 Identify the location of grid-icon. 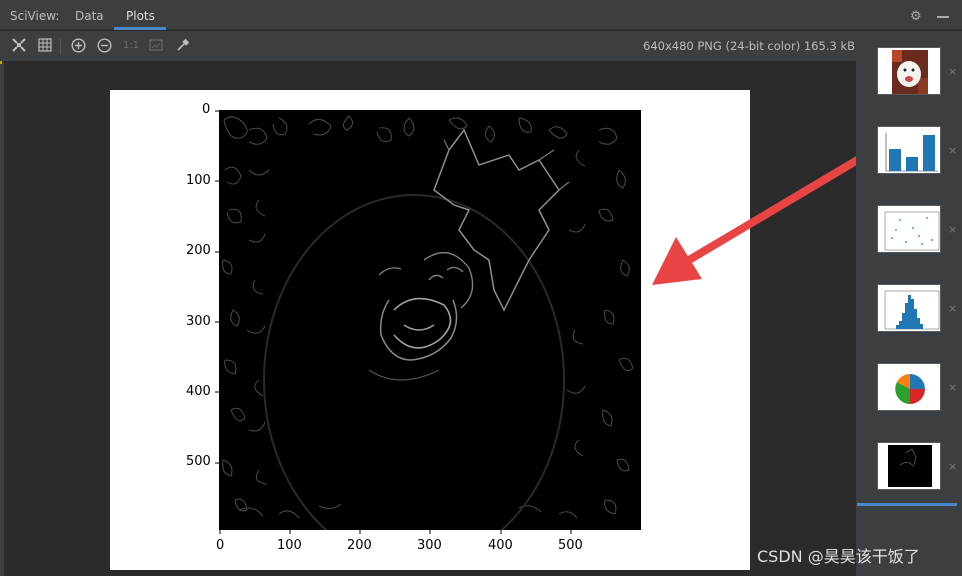
(45, 46).